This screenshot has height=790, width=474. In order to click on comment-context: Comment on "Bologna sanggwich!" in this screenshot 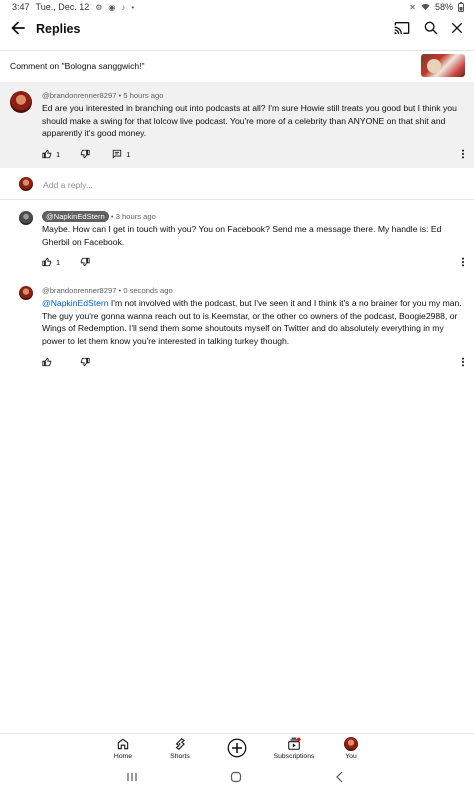, I will do `click(237, 65)`.